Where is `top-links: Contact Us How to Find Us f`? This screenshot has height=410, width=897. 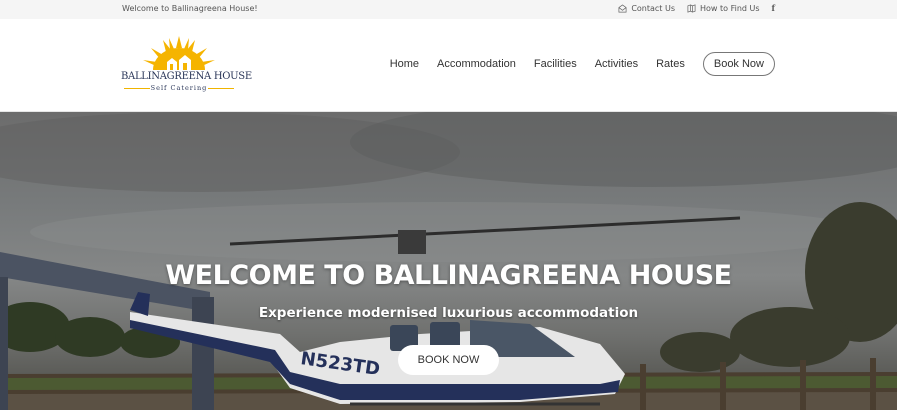 top-links: Contact Us How to Find Us f is located at coordinates (696, 8).